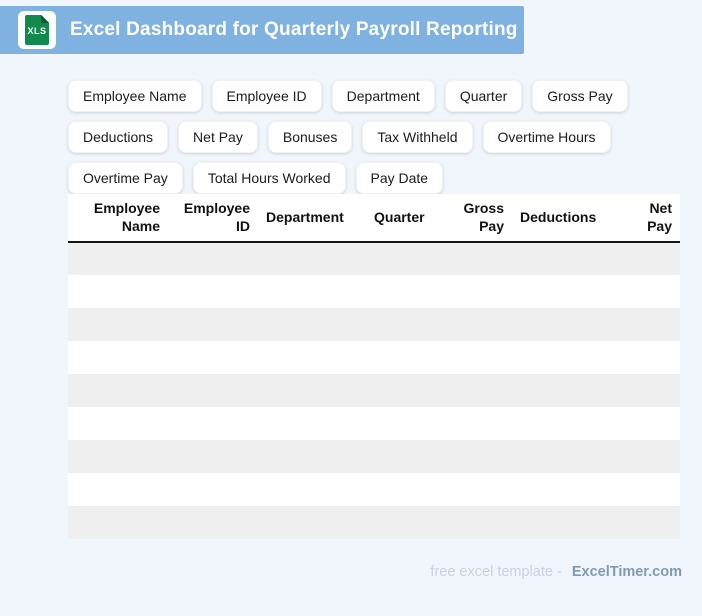  Describe the element at coordinates (118, 137) in the screenshot. I see `chip-deductions: Deductions` at that location.